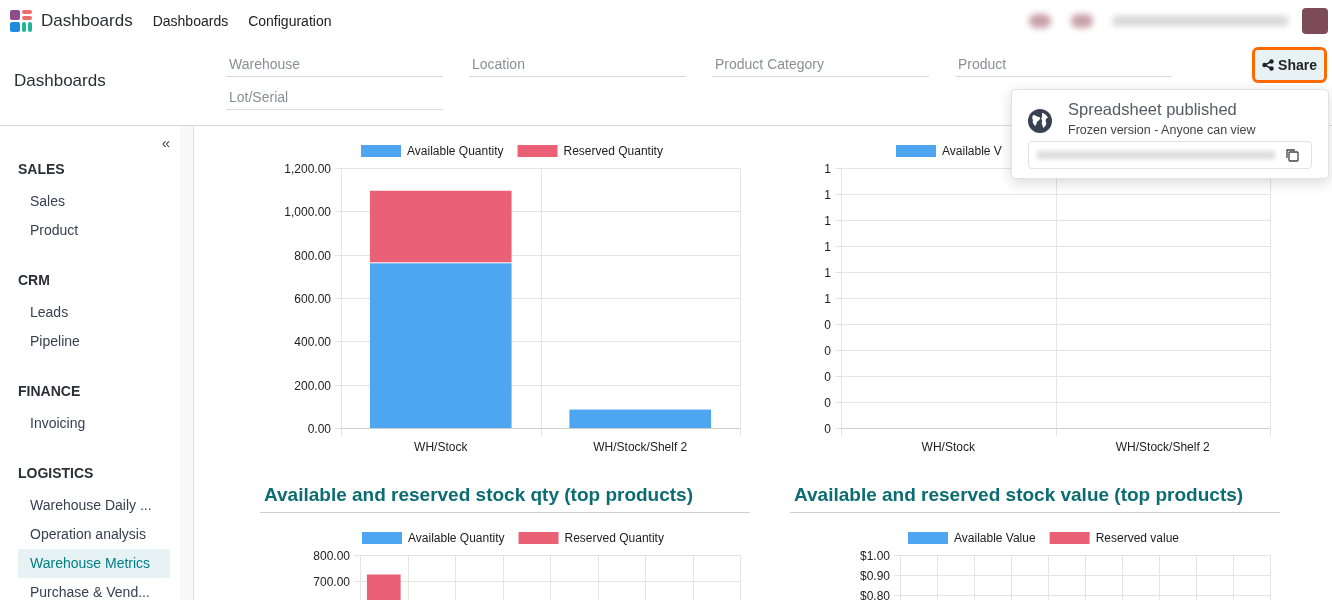 The width and height of the screenshot is (1332, 600). What do you see at coordinates (1292, 155) in the screenshot?
I see `copy-icon` at bounding box center [1292, 155].